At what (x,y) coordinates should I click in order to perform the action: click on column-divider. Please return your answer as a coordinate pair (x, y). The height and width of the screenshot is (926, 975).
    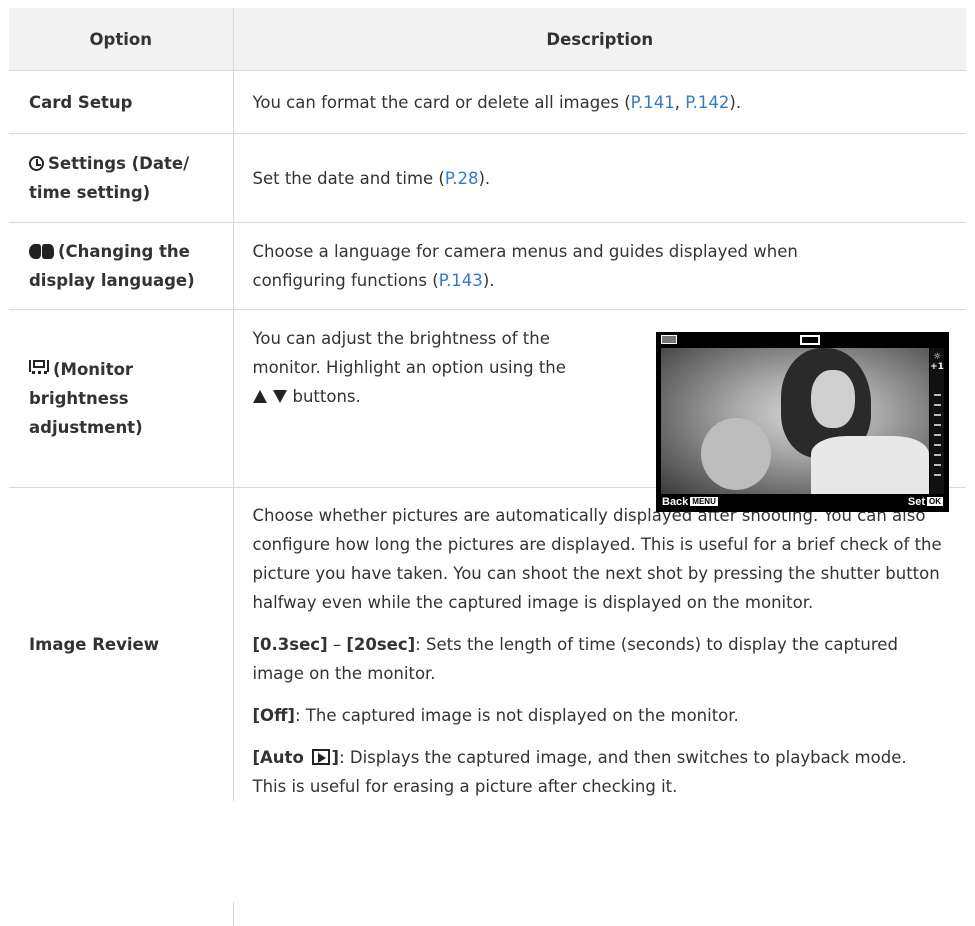
    Looking at the image, I should click on (233, 914).